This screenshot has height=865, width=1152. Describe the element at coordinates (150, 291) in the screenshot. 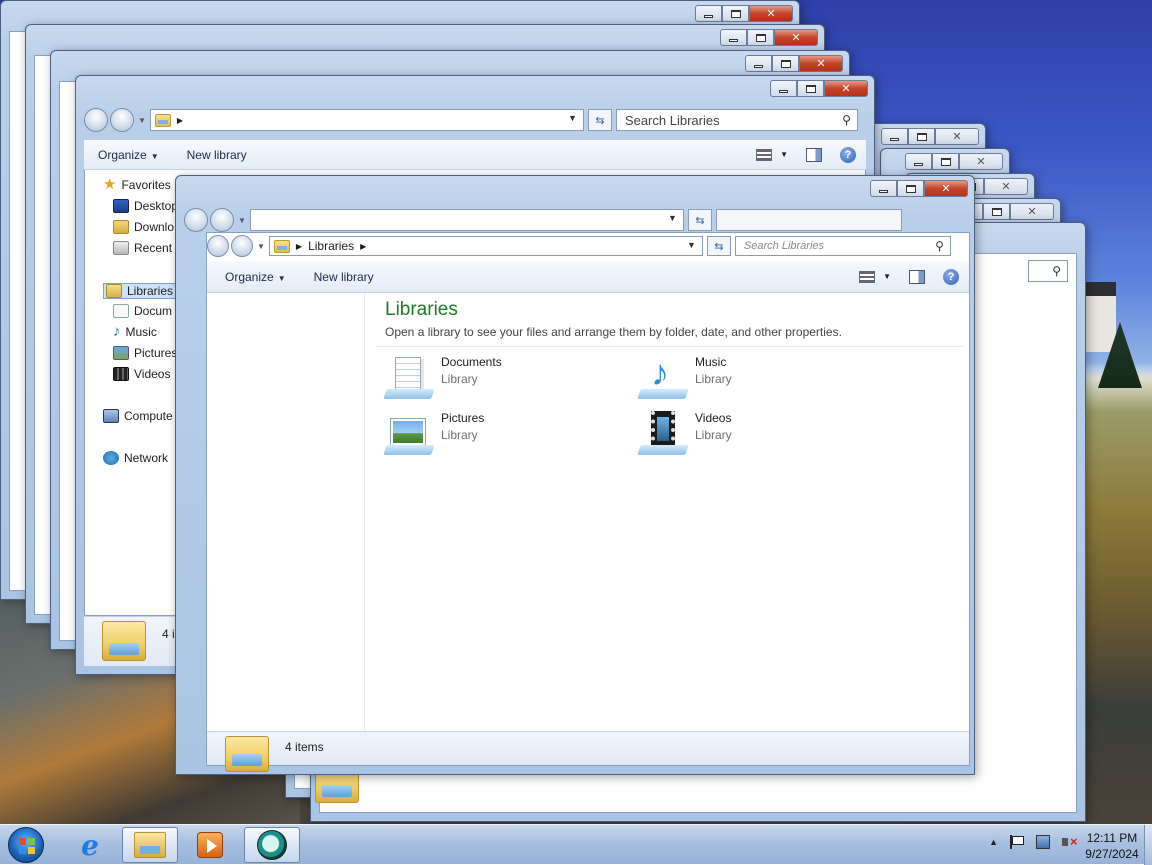

I see `nav-libraries-label: Libraries` at that location.